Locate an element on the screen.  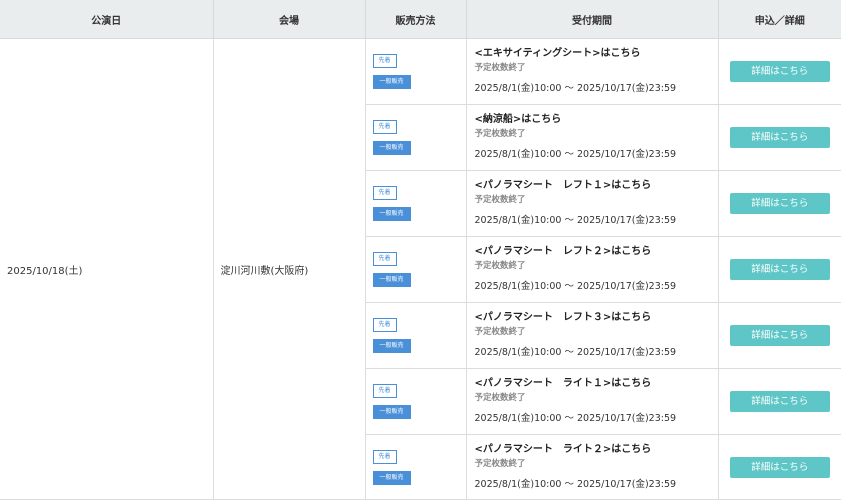
header-period: 受付期間 is located at coordinates (592, 19).